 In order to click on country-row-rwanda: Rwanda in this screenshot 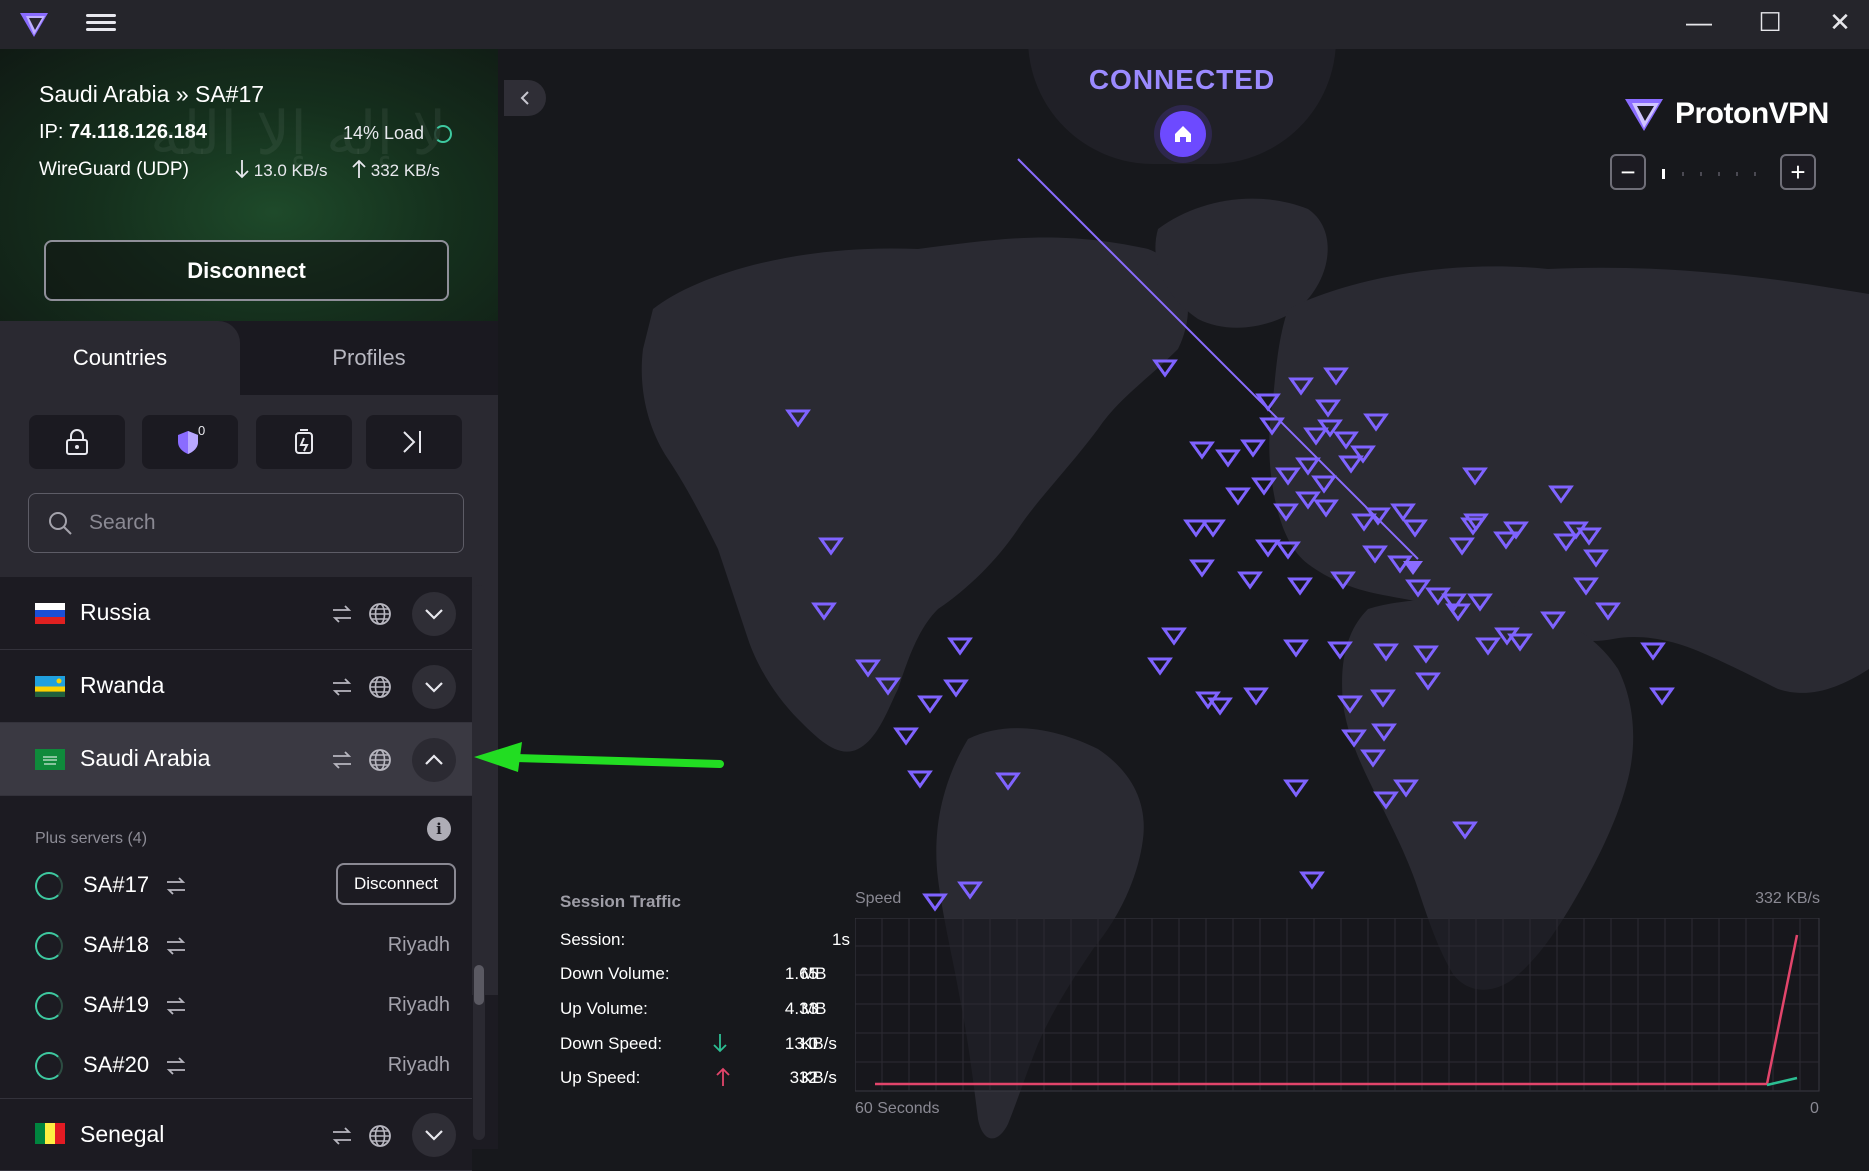, I will do `click(236, 686)`.